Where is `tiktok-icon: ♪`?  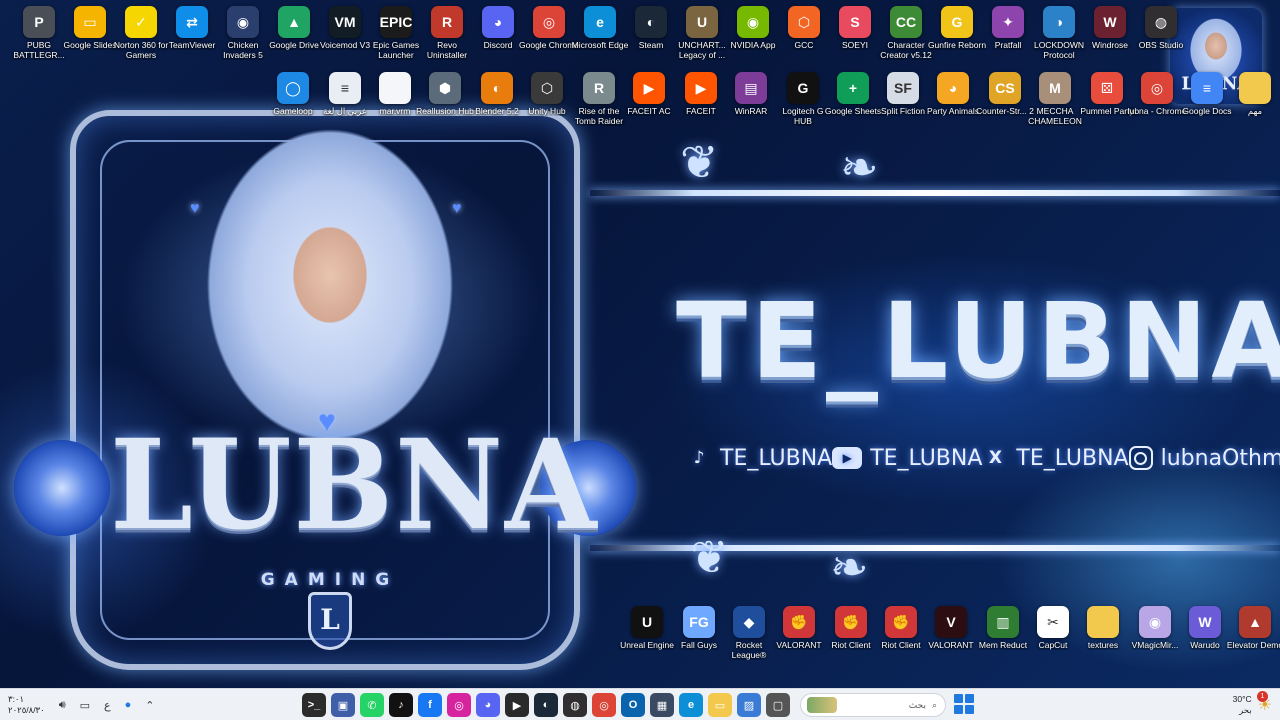 tiktok-icon: ♪ is located at coordinates (401, 705).